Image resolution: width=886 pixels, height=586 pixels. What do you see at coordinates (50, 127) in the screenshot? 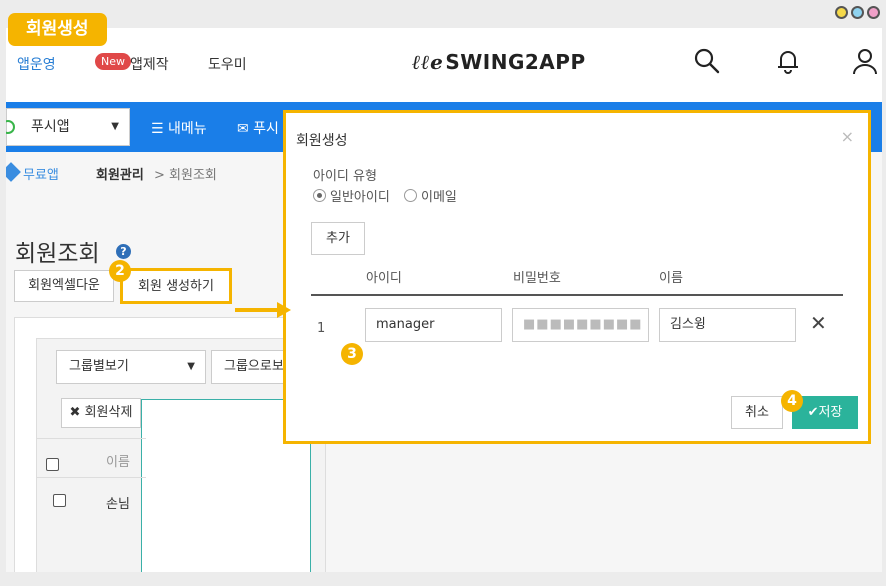
I see `app-select-value: 푸시앱` at bounding box center [50, 127].